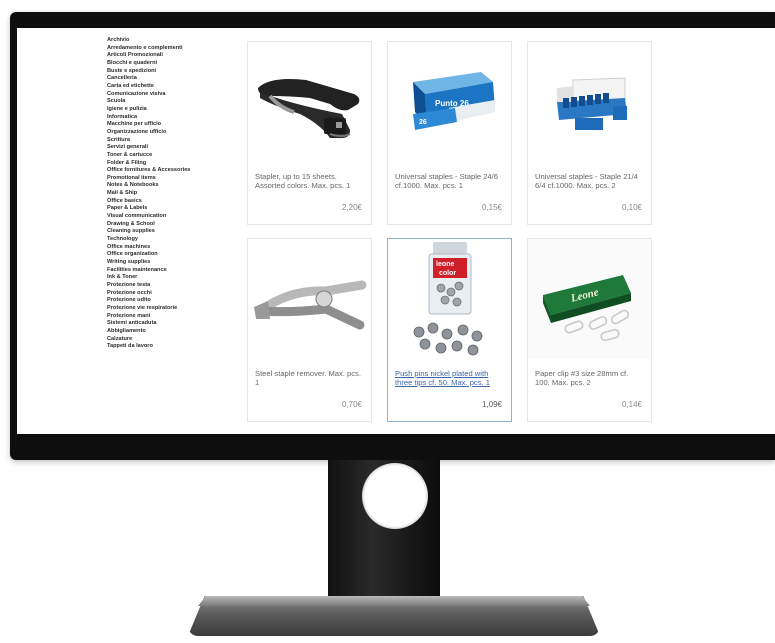 This screenshot has height=643, width=775. Describe the element at coordinates (167, 278) in the screenshot. I see `sidebar-category-item: Ink & Toner` at that location.